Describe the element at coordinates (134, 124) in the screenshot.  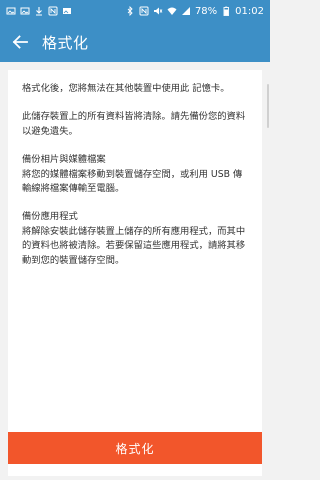
I see `warning-text: 此儲存裝置上的所有資料皆將清除。請先備份您的資料以避免遺失。` at that location.